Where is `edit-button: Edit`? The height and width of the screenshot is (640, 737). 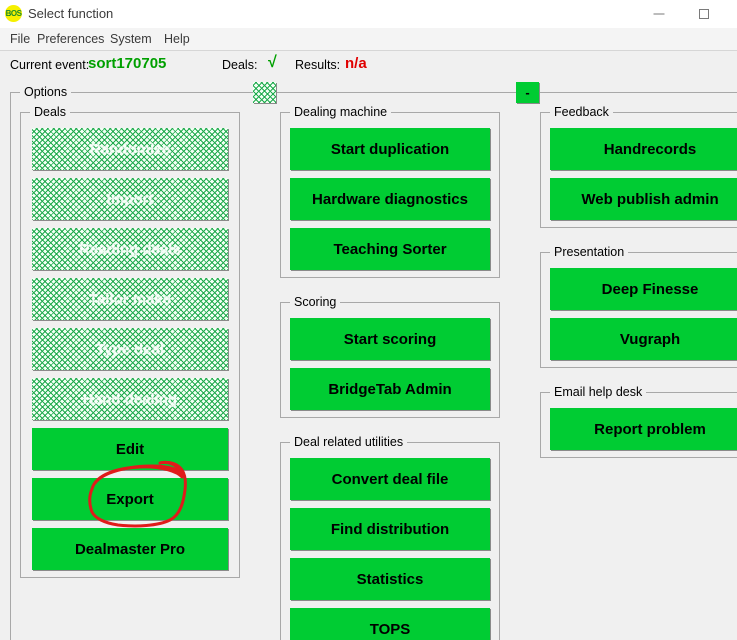
edit-button: Edit is located at coordinates (130, 449).